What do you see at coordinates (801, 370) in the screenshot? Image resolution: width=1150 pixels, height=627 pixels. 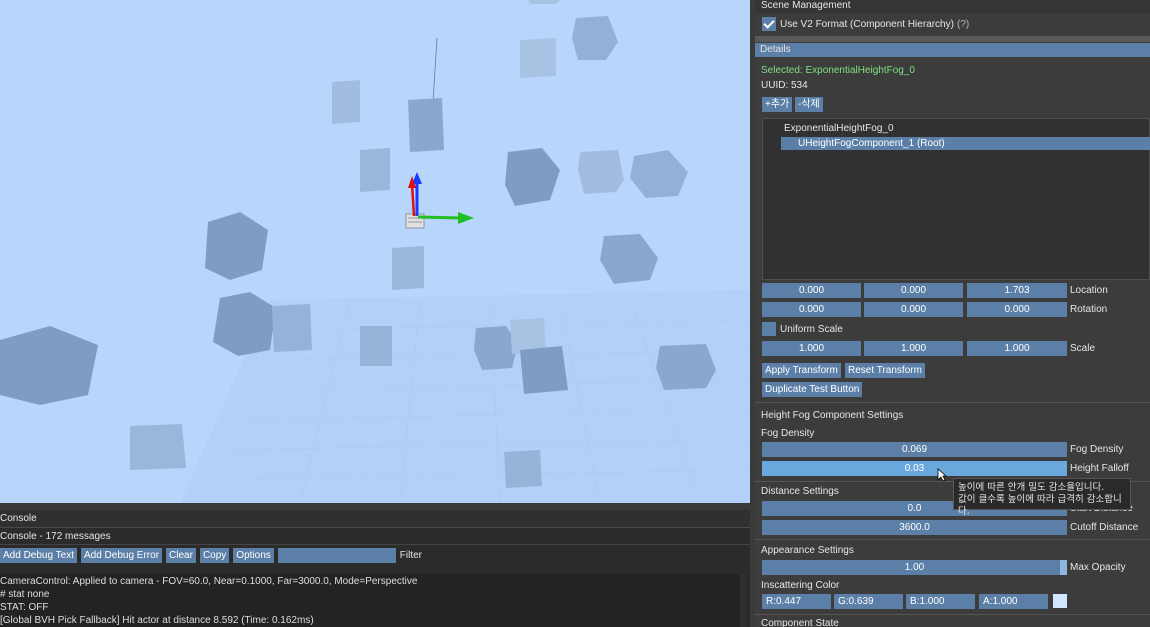 I see `apply-transform-button: Apply Transform` at bounding box center [801, 370].